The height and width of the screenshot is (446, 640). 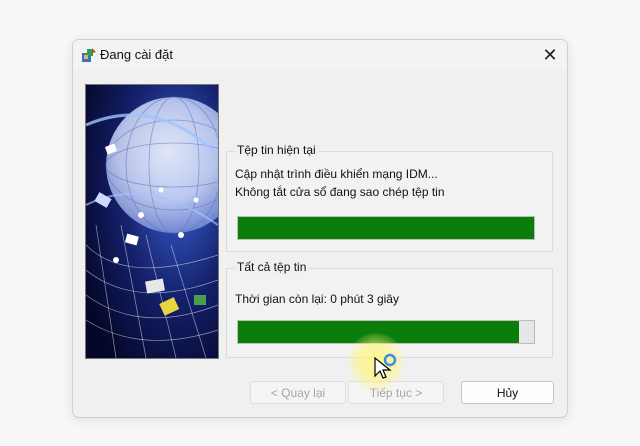 I want to click on installer-side-image, so click(x=152, y=221).